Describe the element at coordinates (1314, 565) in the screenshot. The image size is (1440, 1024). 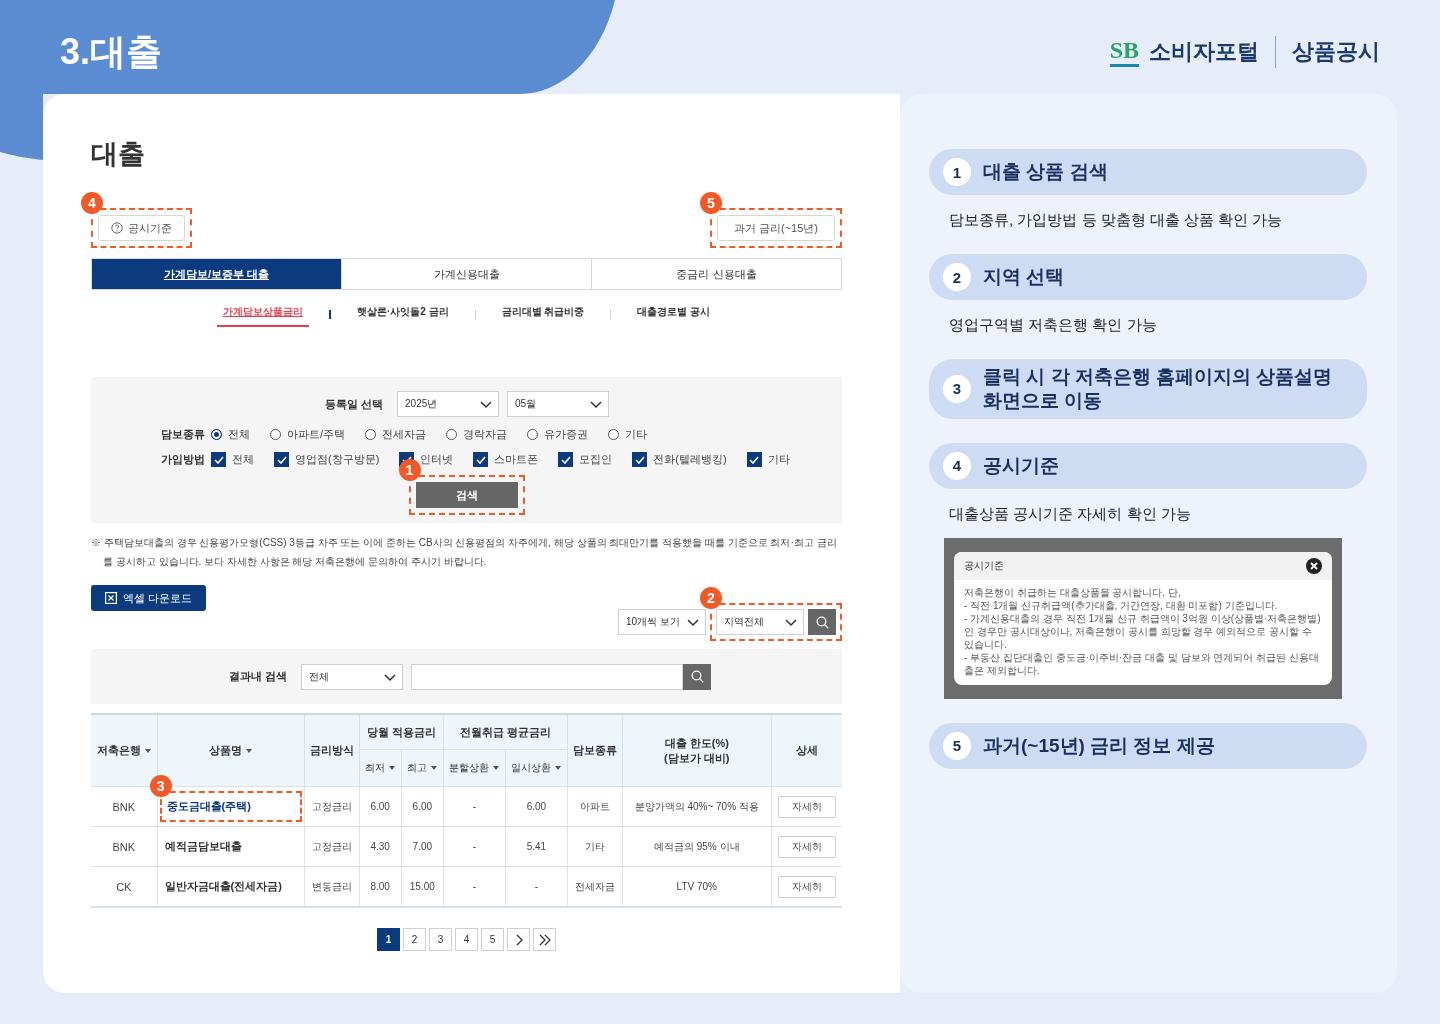
I see `close-icon` at that location.